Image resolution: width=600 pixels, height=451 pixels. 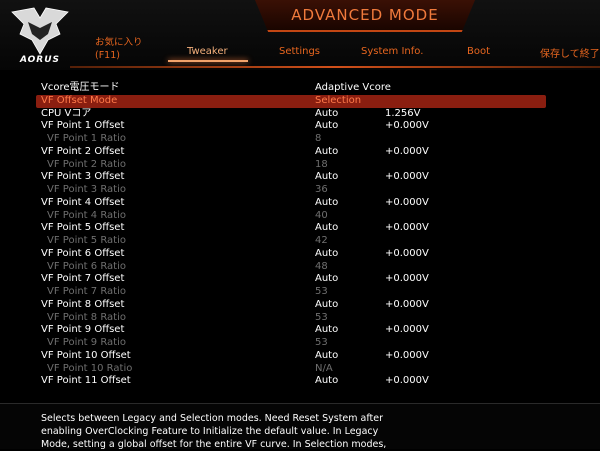 What do you see at coordinates (300, 165) in the screenshot?
I see `setting-row-vf-point-2-ratio: VF Point 2 Ratio 18` at bounding box center [300, 165].